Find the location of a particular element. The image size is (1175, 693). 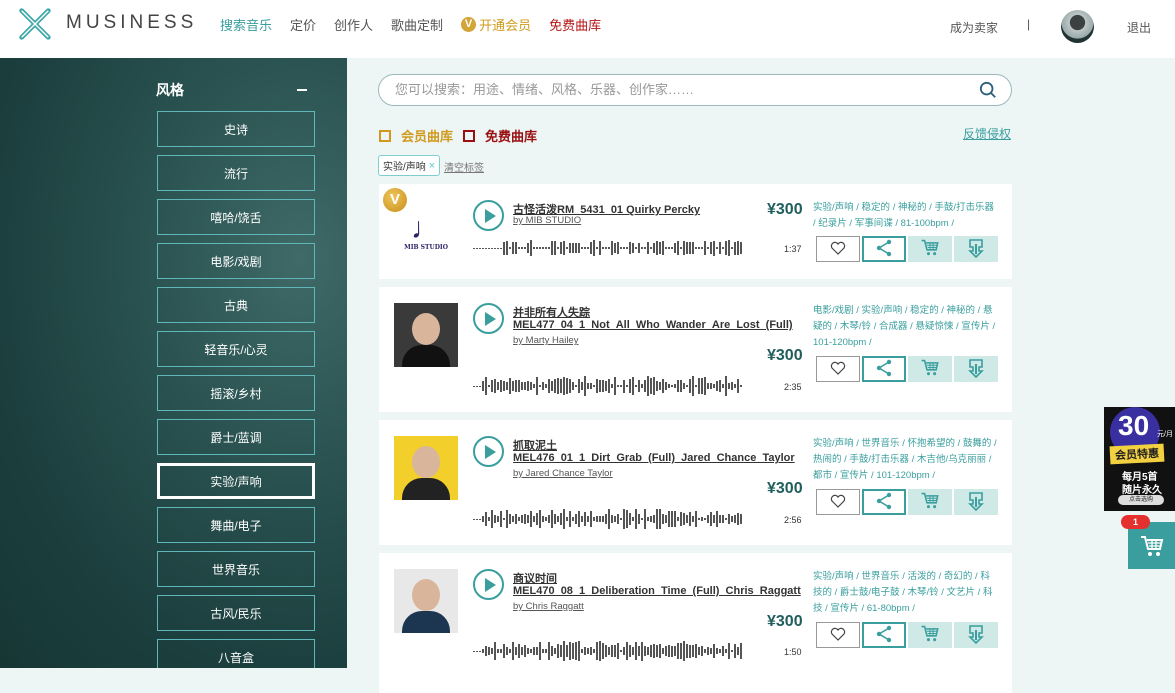

track-title: 商议时间 is located at coordinates (535, 578).